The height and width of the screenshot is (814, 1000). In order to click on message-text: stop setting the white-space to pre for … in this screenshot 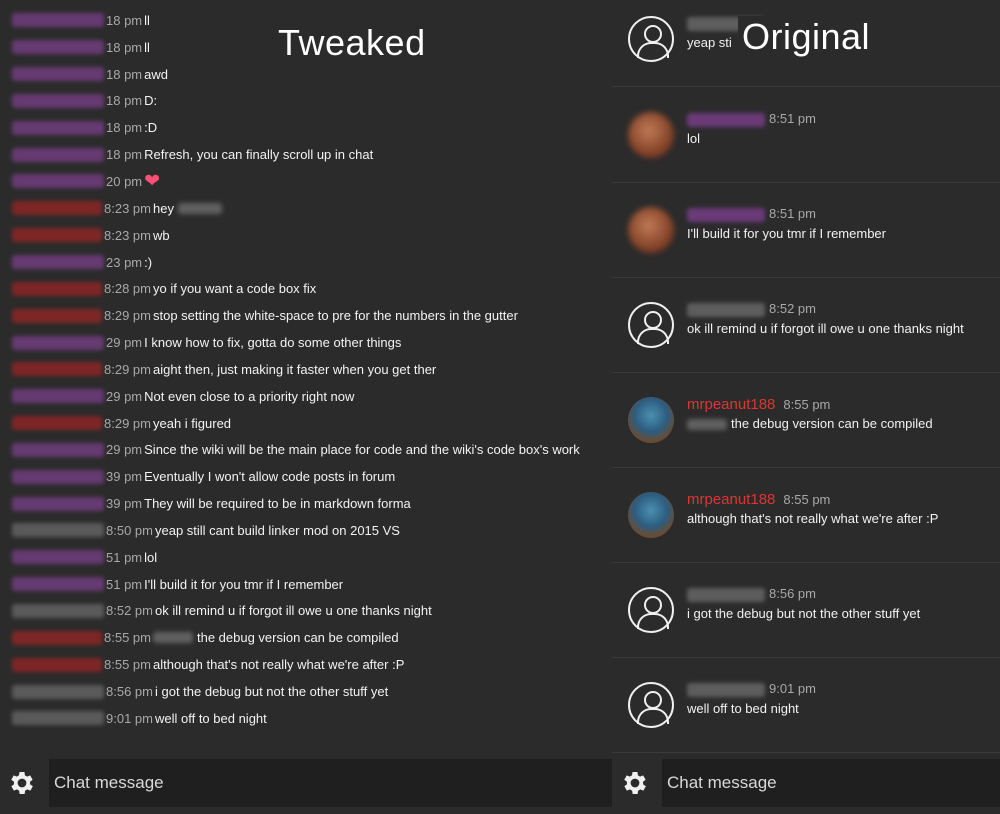, I will do `click(335, 316)`.